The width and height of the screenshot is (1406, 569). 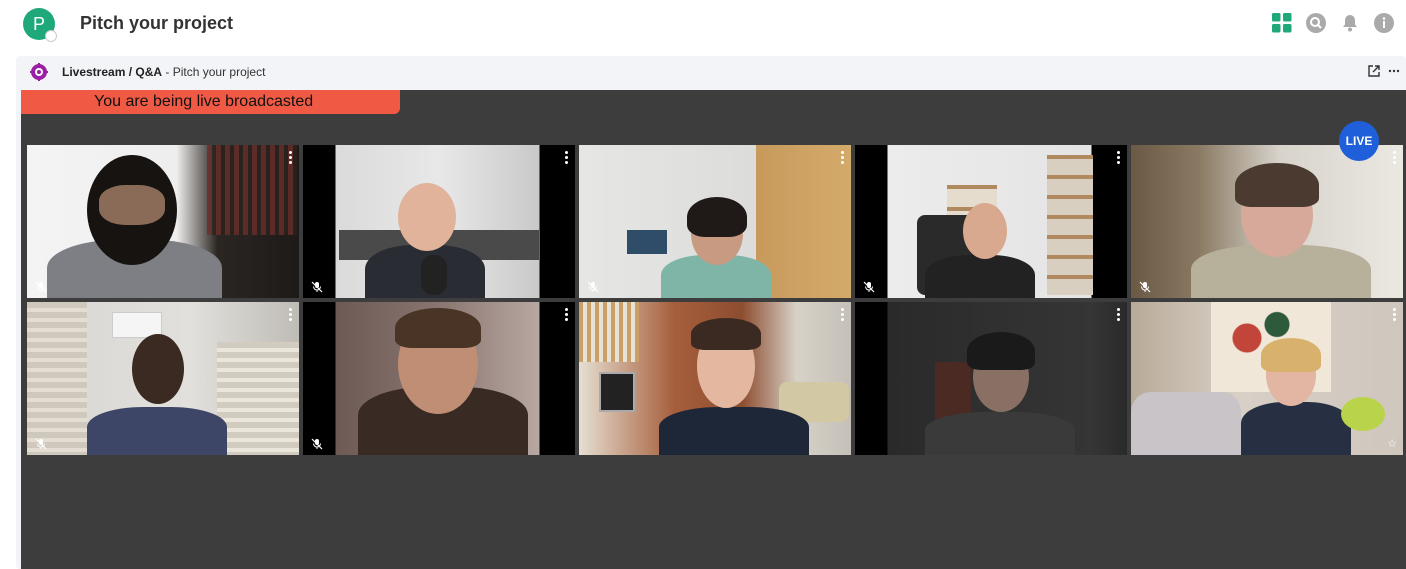 I want to click on panel-title-page: - Pitch your project, so click(x=214, y=72).